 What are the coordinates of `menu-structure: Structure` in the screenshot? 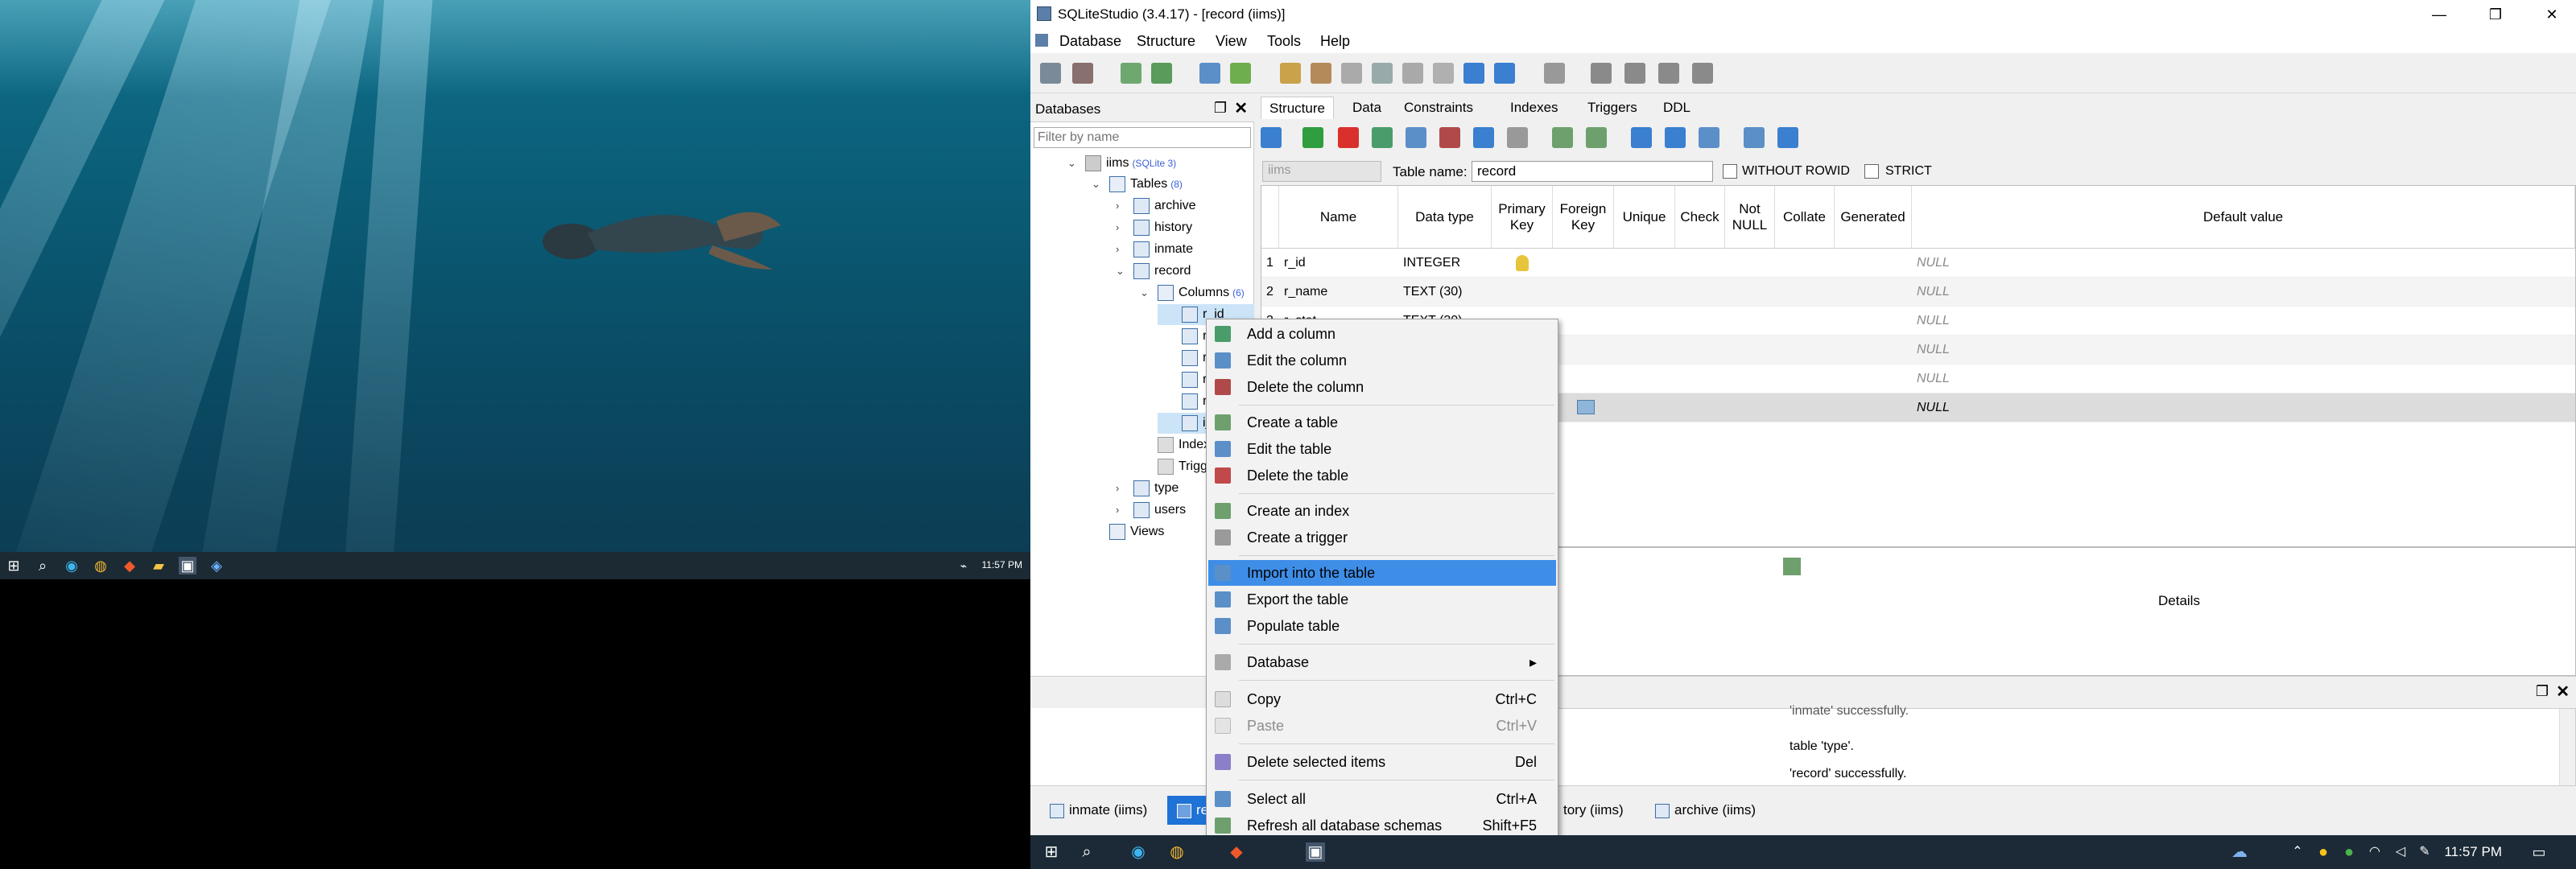 It's located at (1166, 41).